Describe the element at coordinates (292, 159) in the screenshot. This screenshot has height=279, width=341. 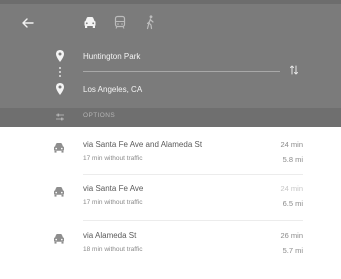
I see `route-distance: 5.8 mi` at that location.